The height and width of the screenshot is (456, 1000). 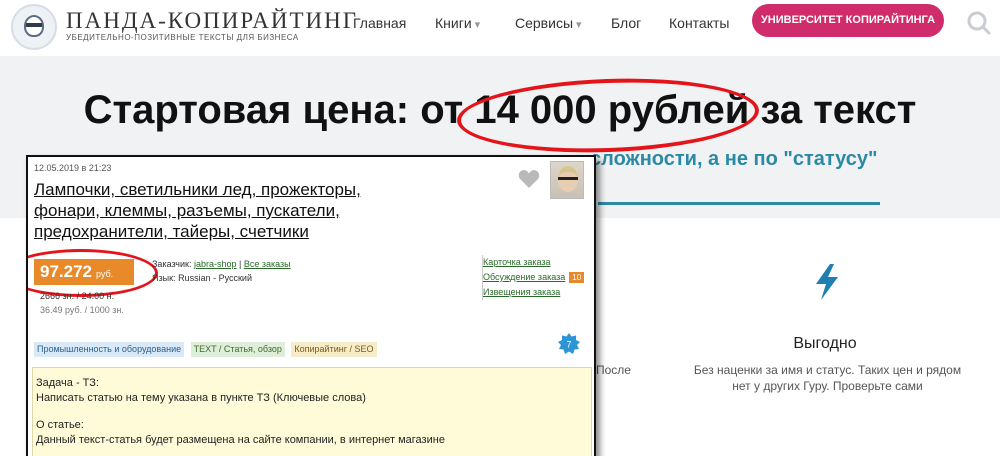 I want to click on tag-type: TEXT / Статья, обзор, so click(x=237, y=349).